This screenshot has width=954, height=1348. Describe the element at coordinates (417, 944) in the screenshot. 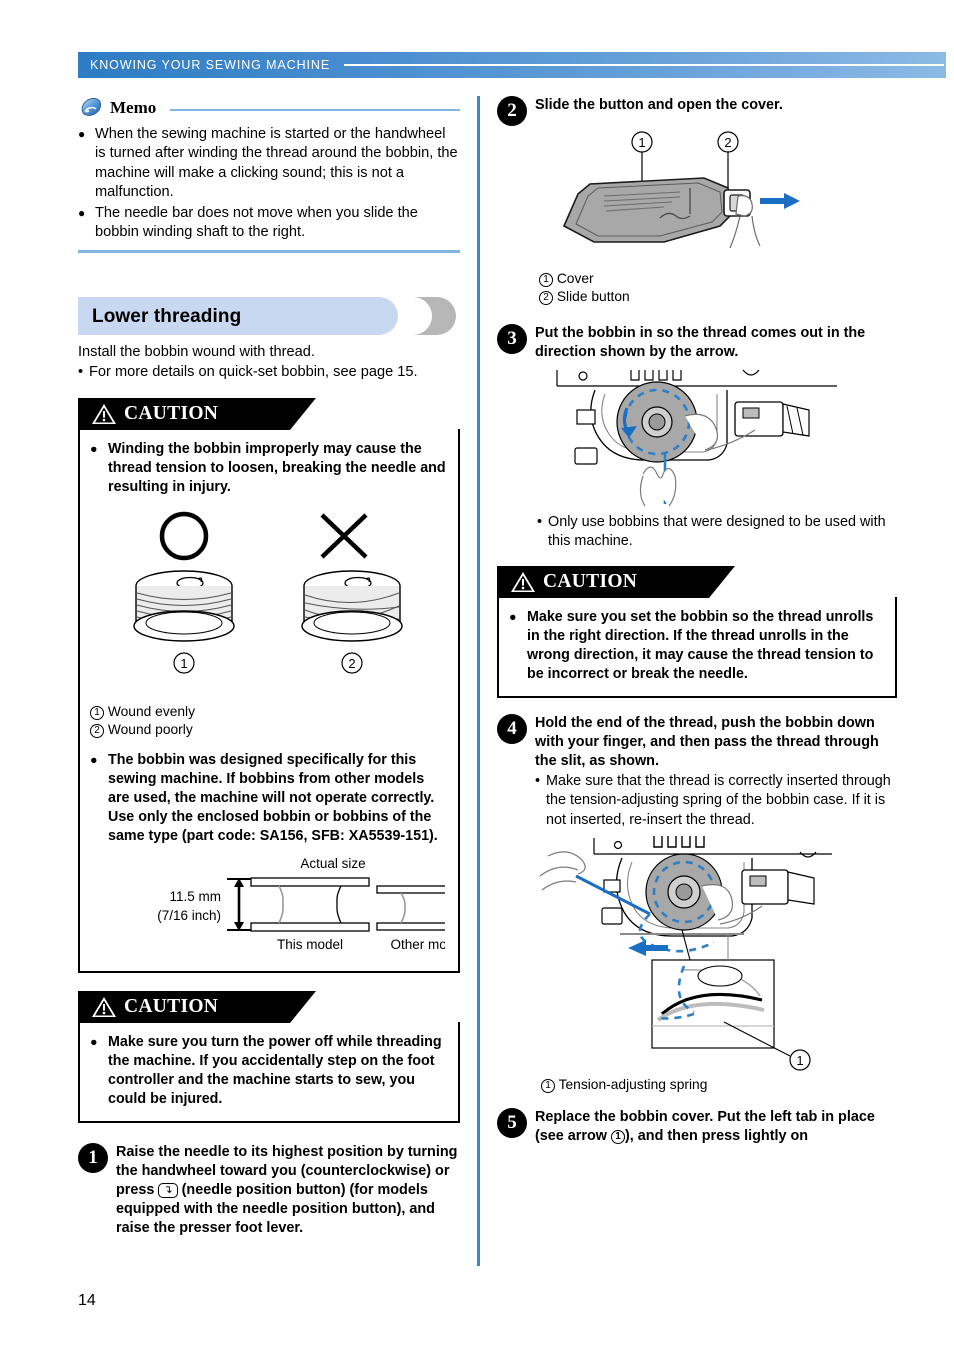

I see `svg-text: Other models` at that location.